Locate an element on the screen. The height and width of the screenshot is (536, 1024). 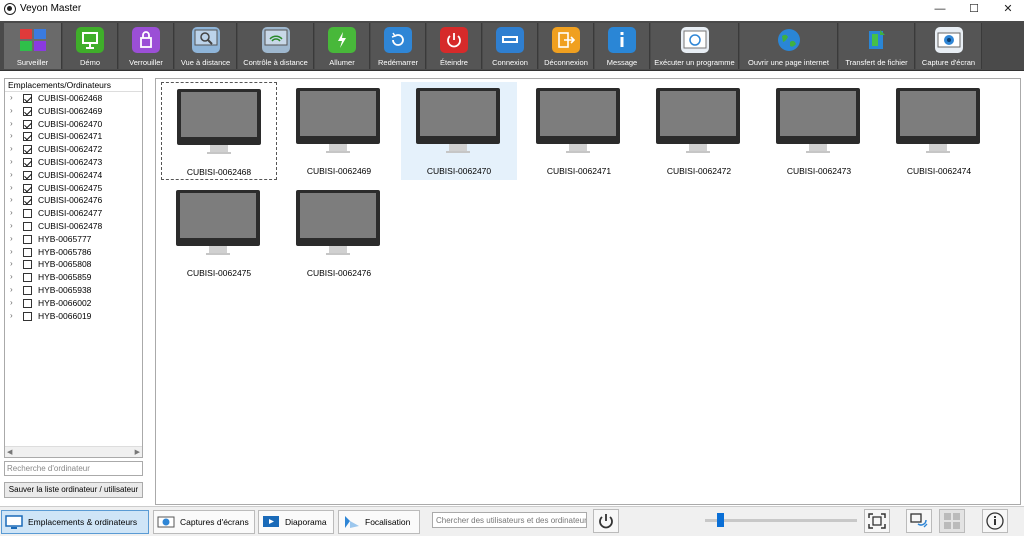
tree-item: › CUBISI-0062478 is located at coordinates (73, 226).